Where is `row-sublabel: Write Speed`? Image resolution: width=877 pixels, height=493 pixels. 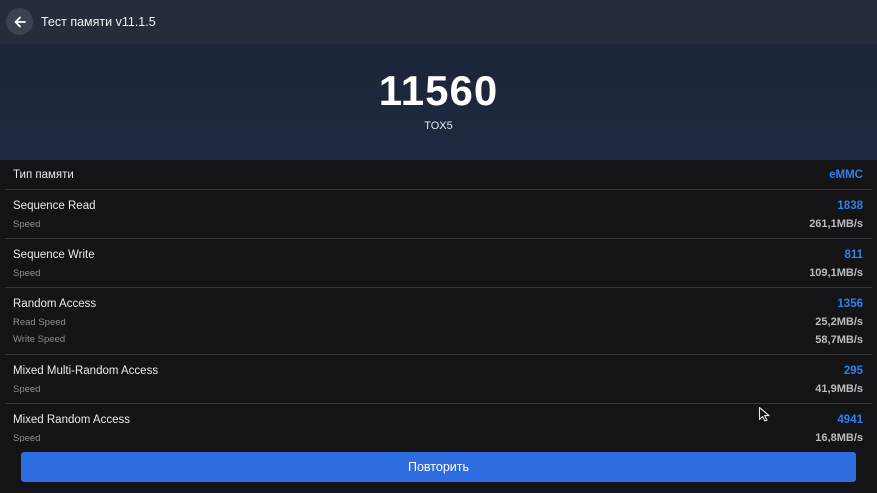
row-sublabel: Write Speed is located at coordinates (39, 339).